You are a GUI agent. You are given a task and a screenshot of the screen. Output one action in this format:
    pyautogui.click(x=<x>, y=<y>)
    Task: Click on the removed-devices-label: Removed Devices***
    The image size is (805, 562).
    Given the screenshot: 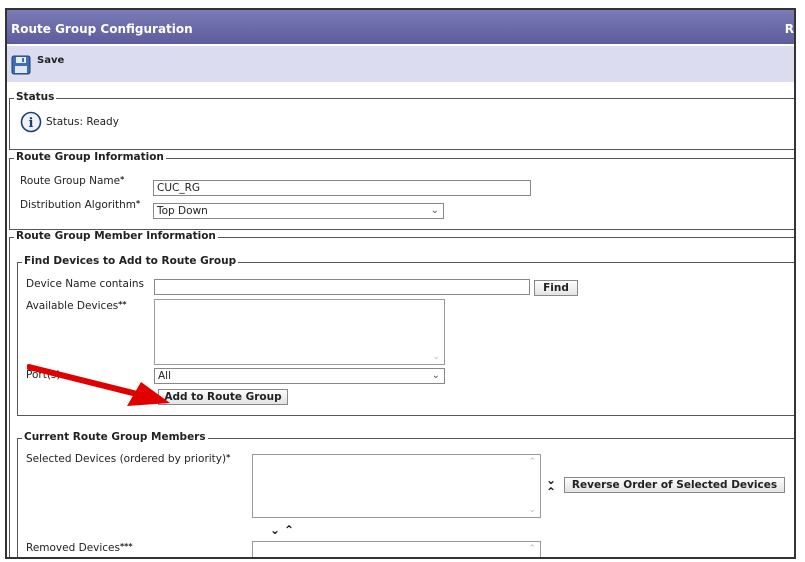 What is the action you would take?
    pyautogui.click(x=79, y=548)
    